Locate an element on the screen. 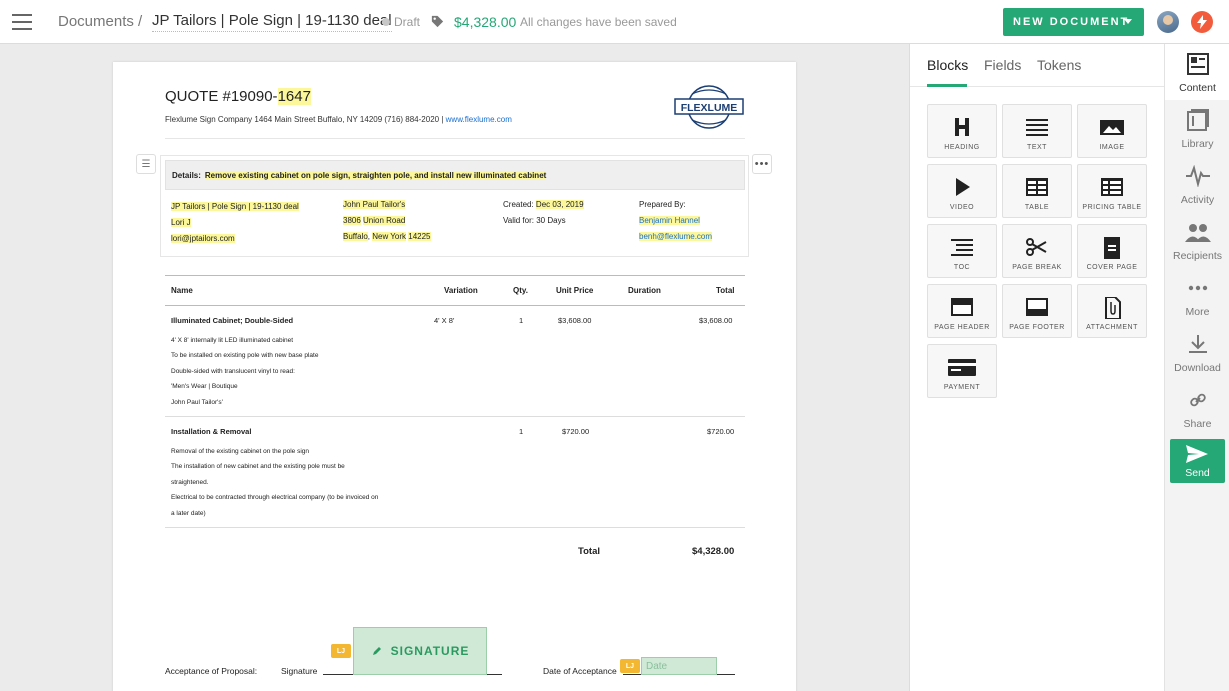 This screenshot has height=691, width=1229. sidebar-item-label: Content is located at coordinates (1197, 88).